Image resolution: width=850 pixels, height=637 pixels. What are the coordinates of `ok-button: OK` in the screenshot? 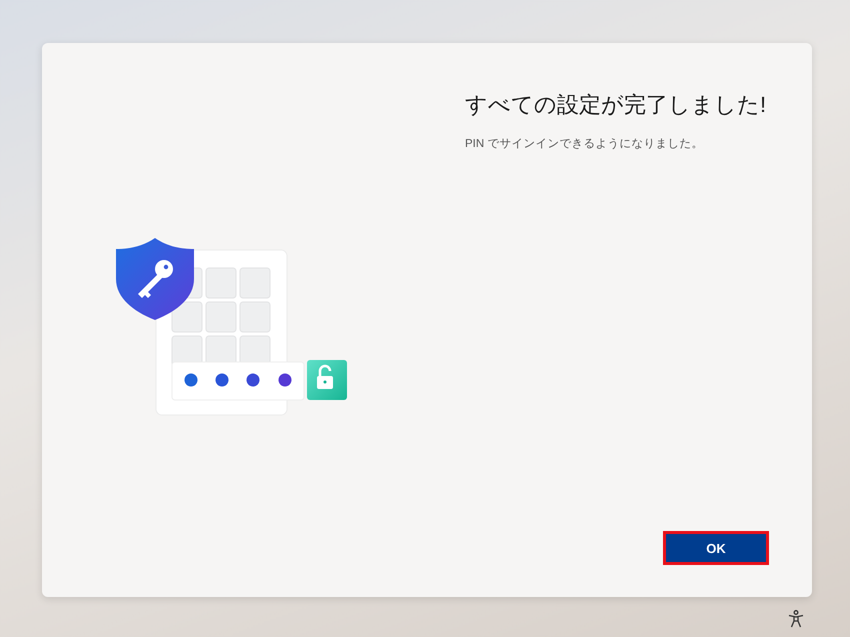 It's located at (716, 548).